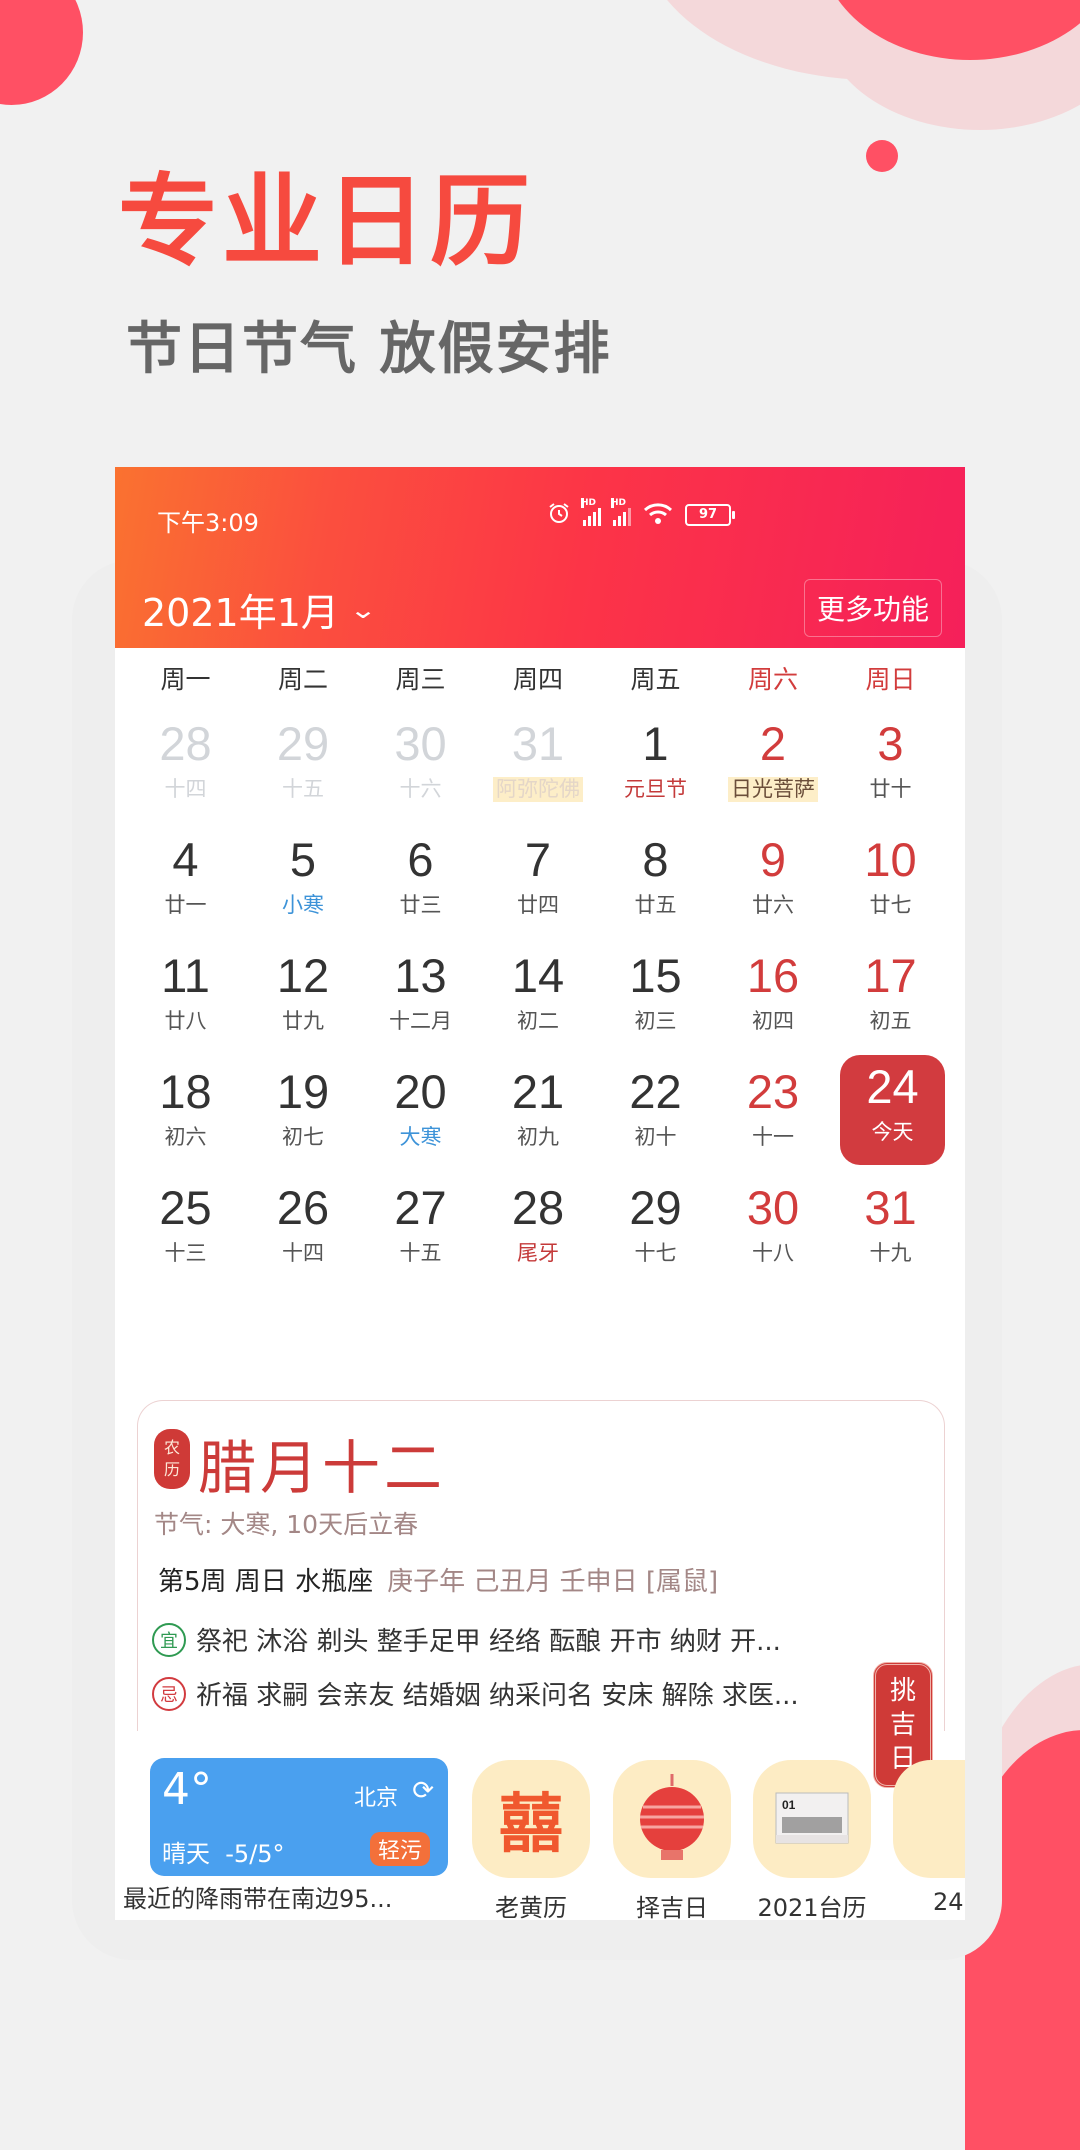  I want to click on signal-icon-sim2: HD, so click(621, 512).